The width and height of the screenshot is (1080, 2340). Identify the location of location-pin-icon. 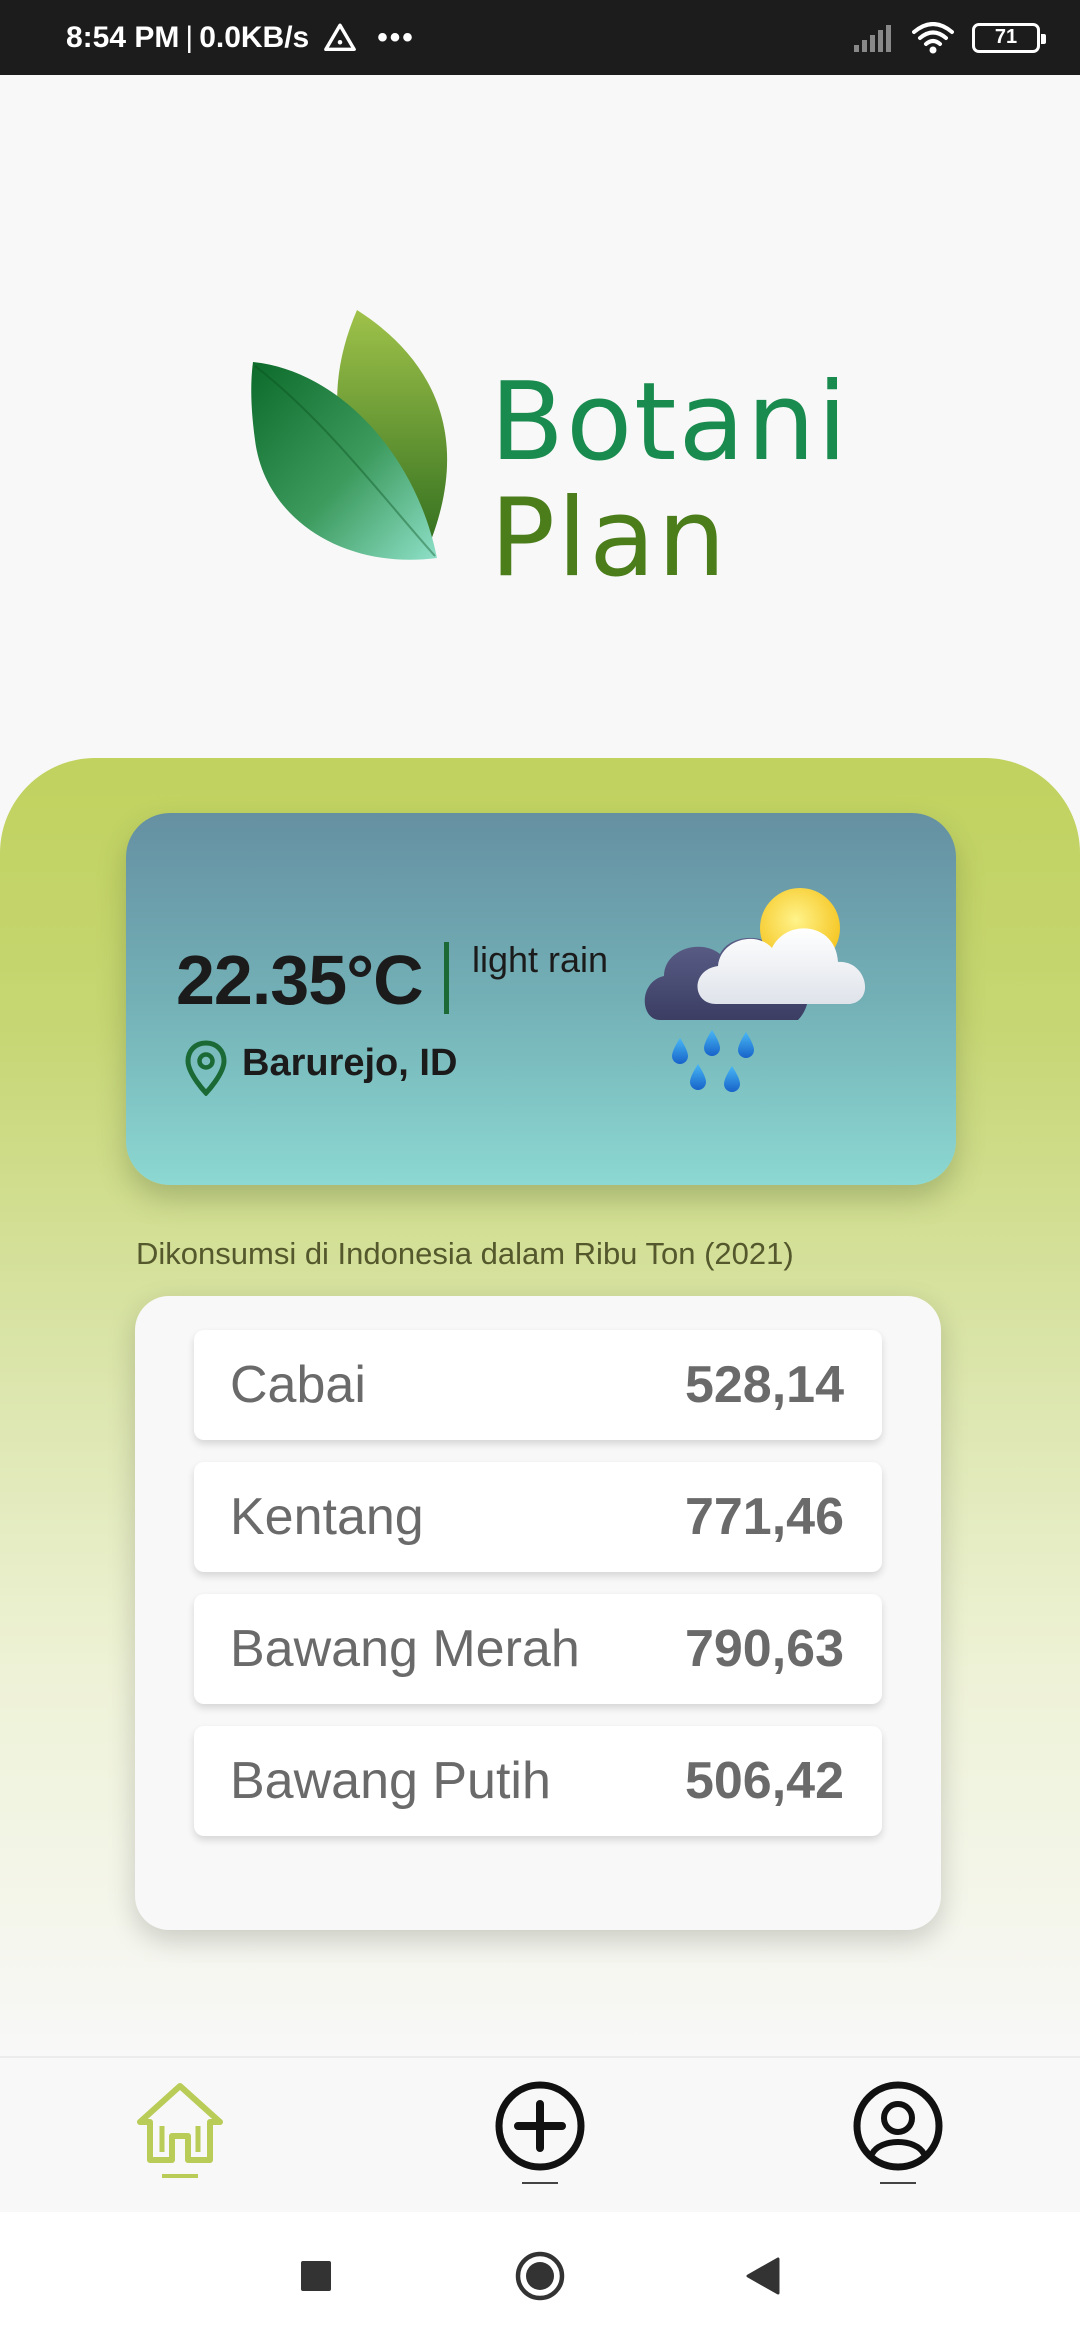
(206, 1068).